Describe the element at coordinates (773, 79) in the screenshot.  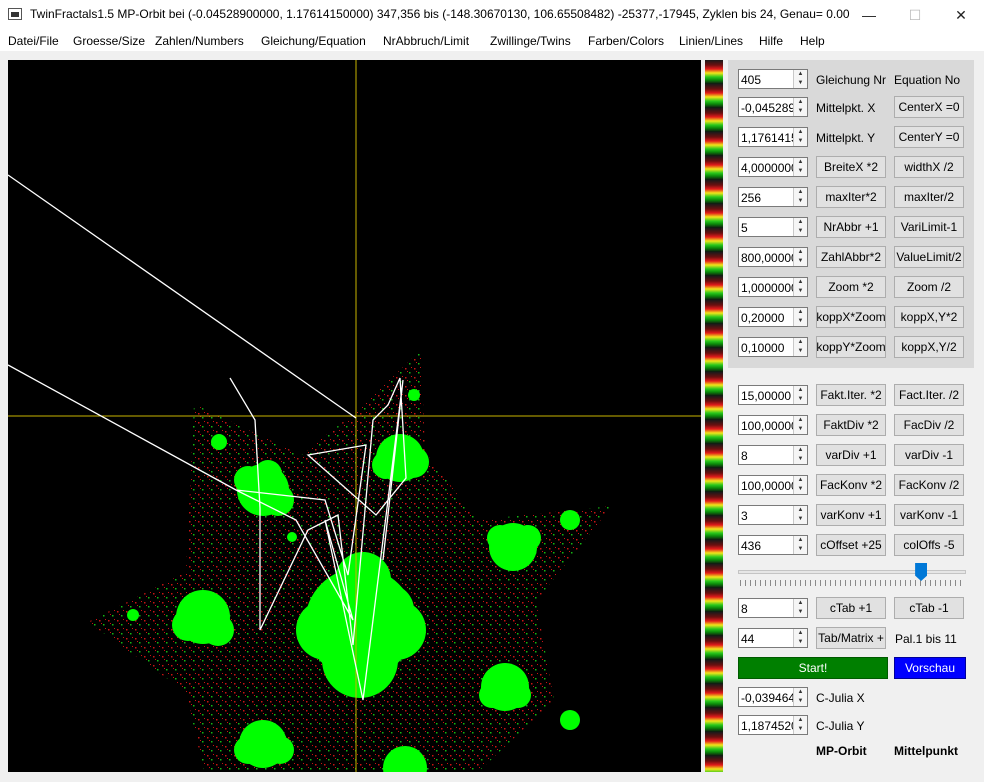
I see `equation-number-spinner: 405 ▲ ▼` at that location.